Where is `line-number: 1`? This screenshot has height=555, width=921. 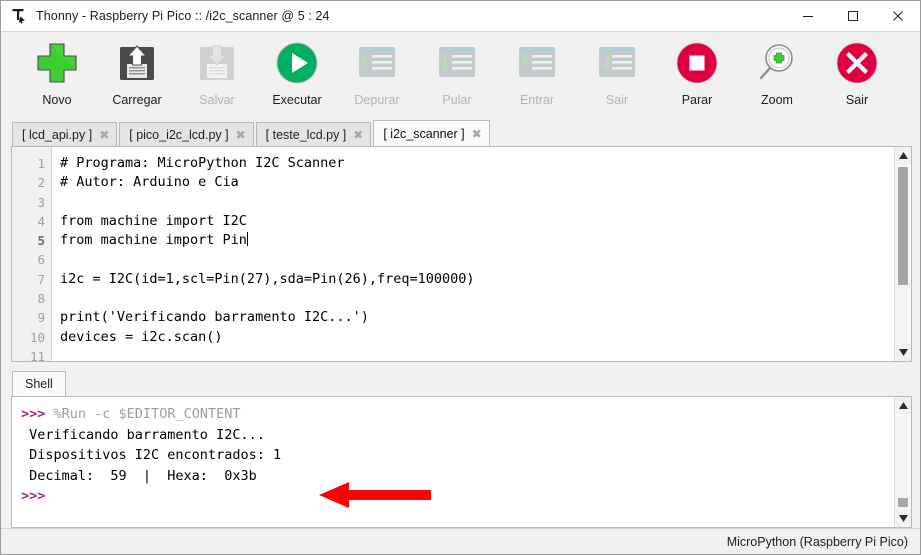 line-number: 1 is located at coordinates (41, 163).